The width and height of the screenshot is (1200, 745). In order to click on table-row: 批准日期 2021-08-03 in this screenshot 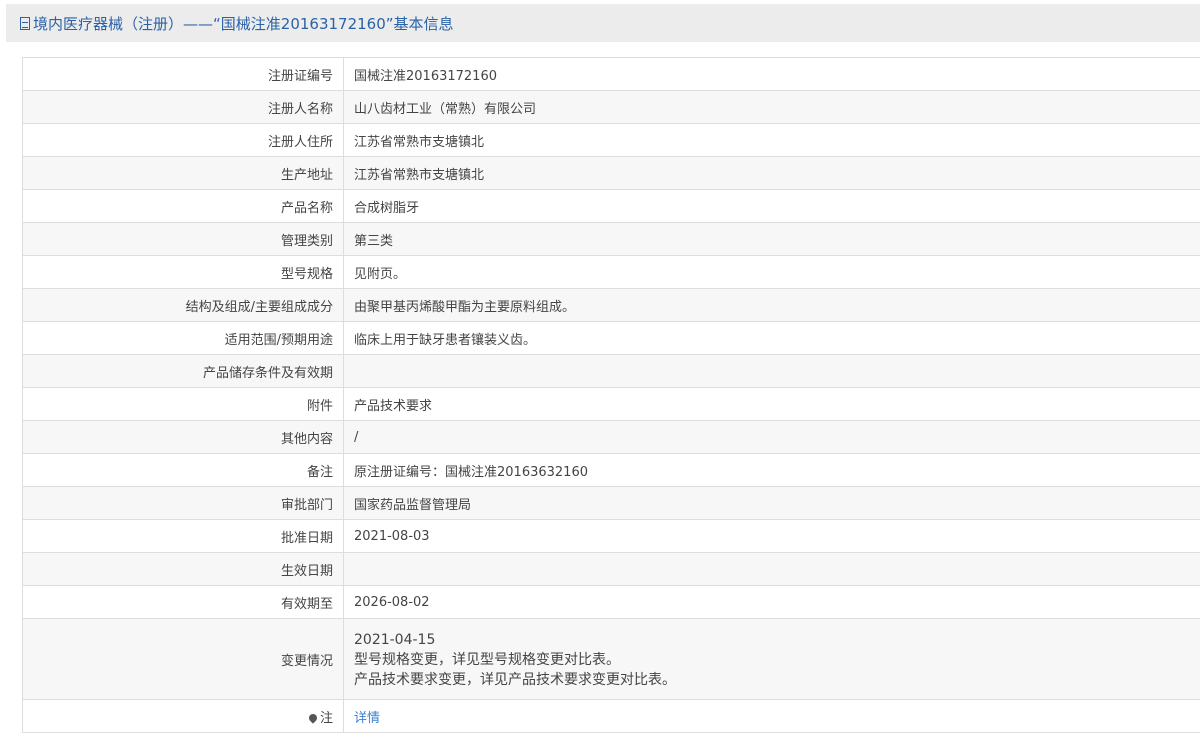, I will do `click(611, 536)`.